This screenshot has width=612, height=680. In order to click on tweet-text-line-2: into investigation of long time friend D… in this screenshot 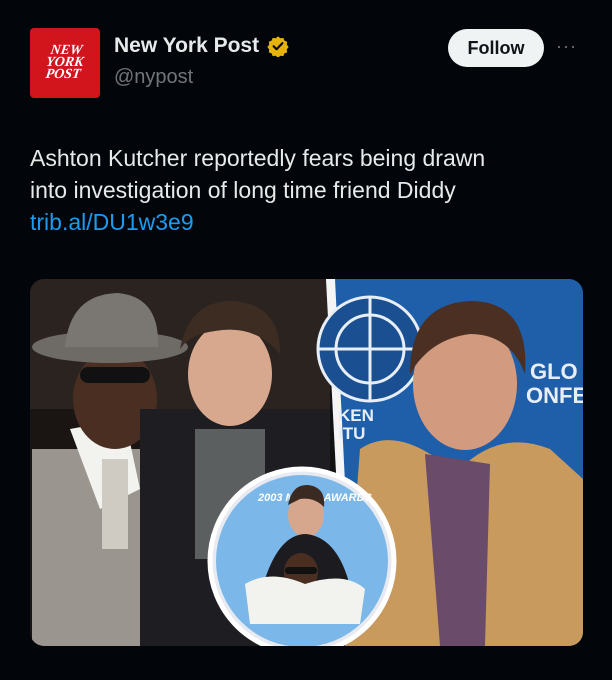, I will do `click(243, 190)`.